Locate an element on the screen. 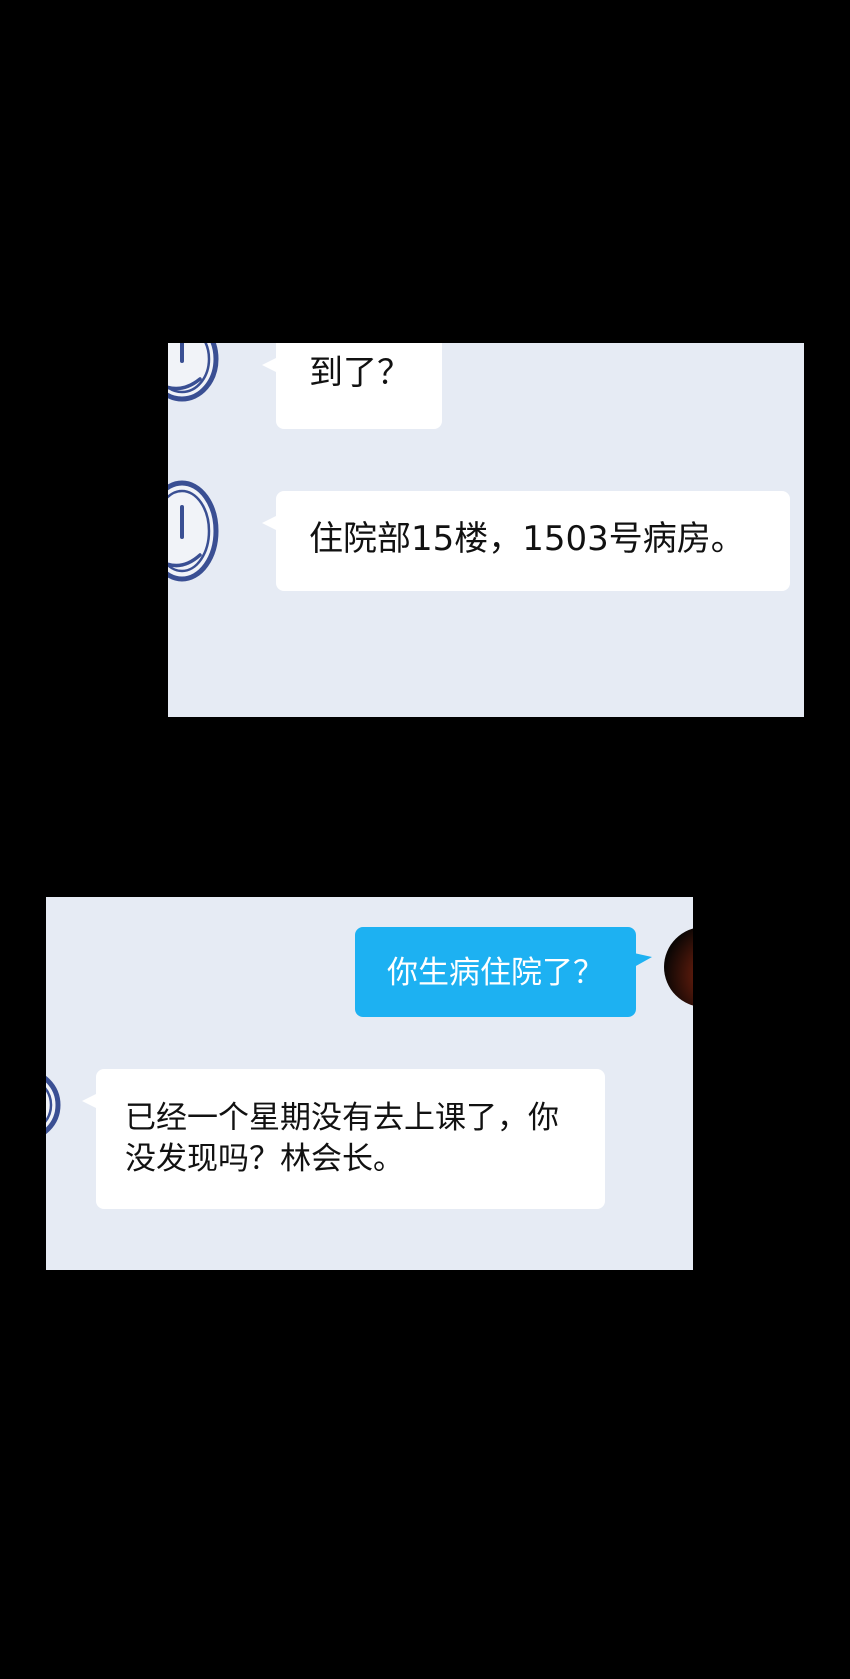  message-text-line-2: 没发现吗？林会长。 is located at coordinates (264, 1159).